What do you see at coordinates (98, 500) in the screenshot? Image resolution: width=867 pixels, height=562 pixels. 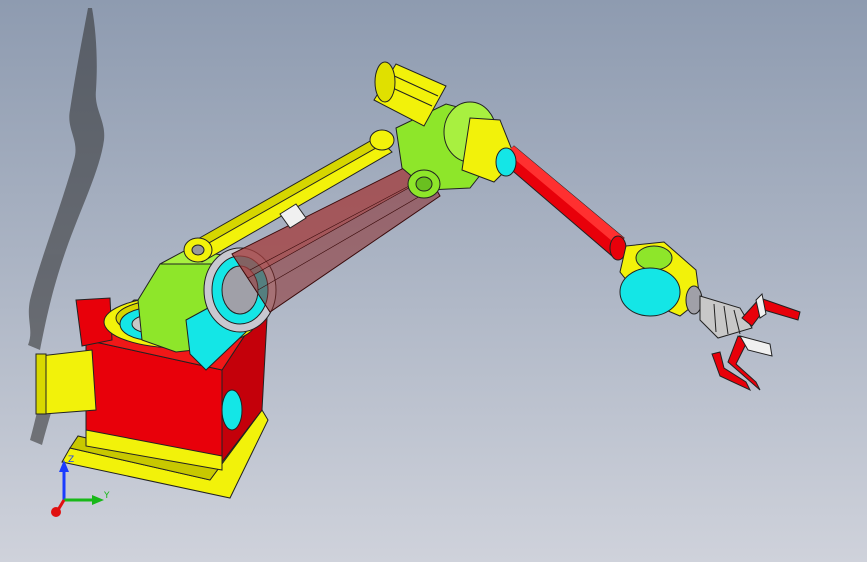 I see `y-axis-arrow-icon` at bounding box center [98, 500].